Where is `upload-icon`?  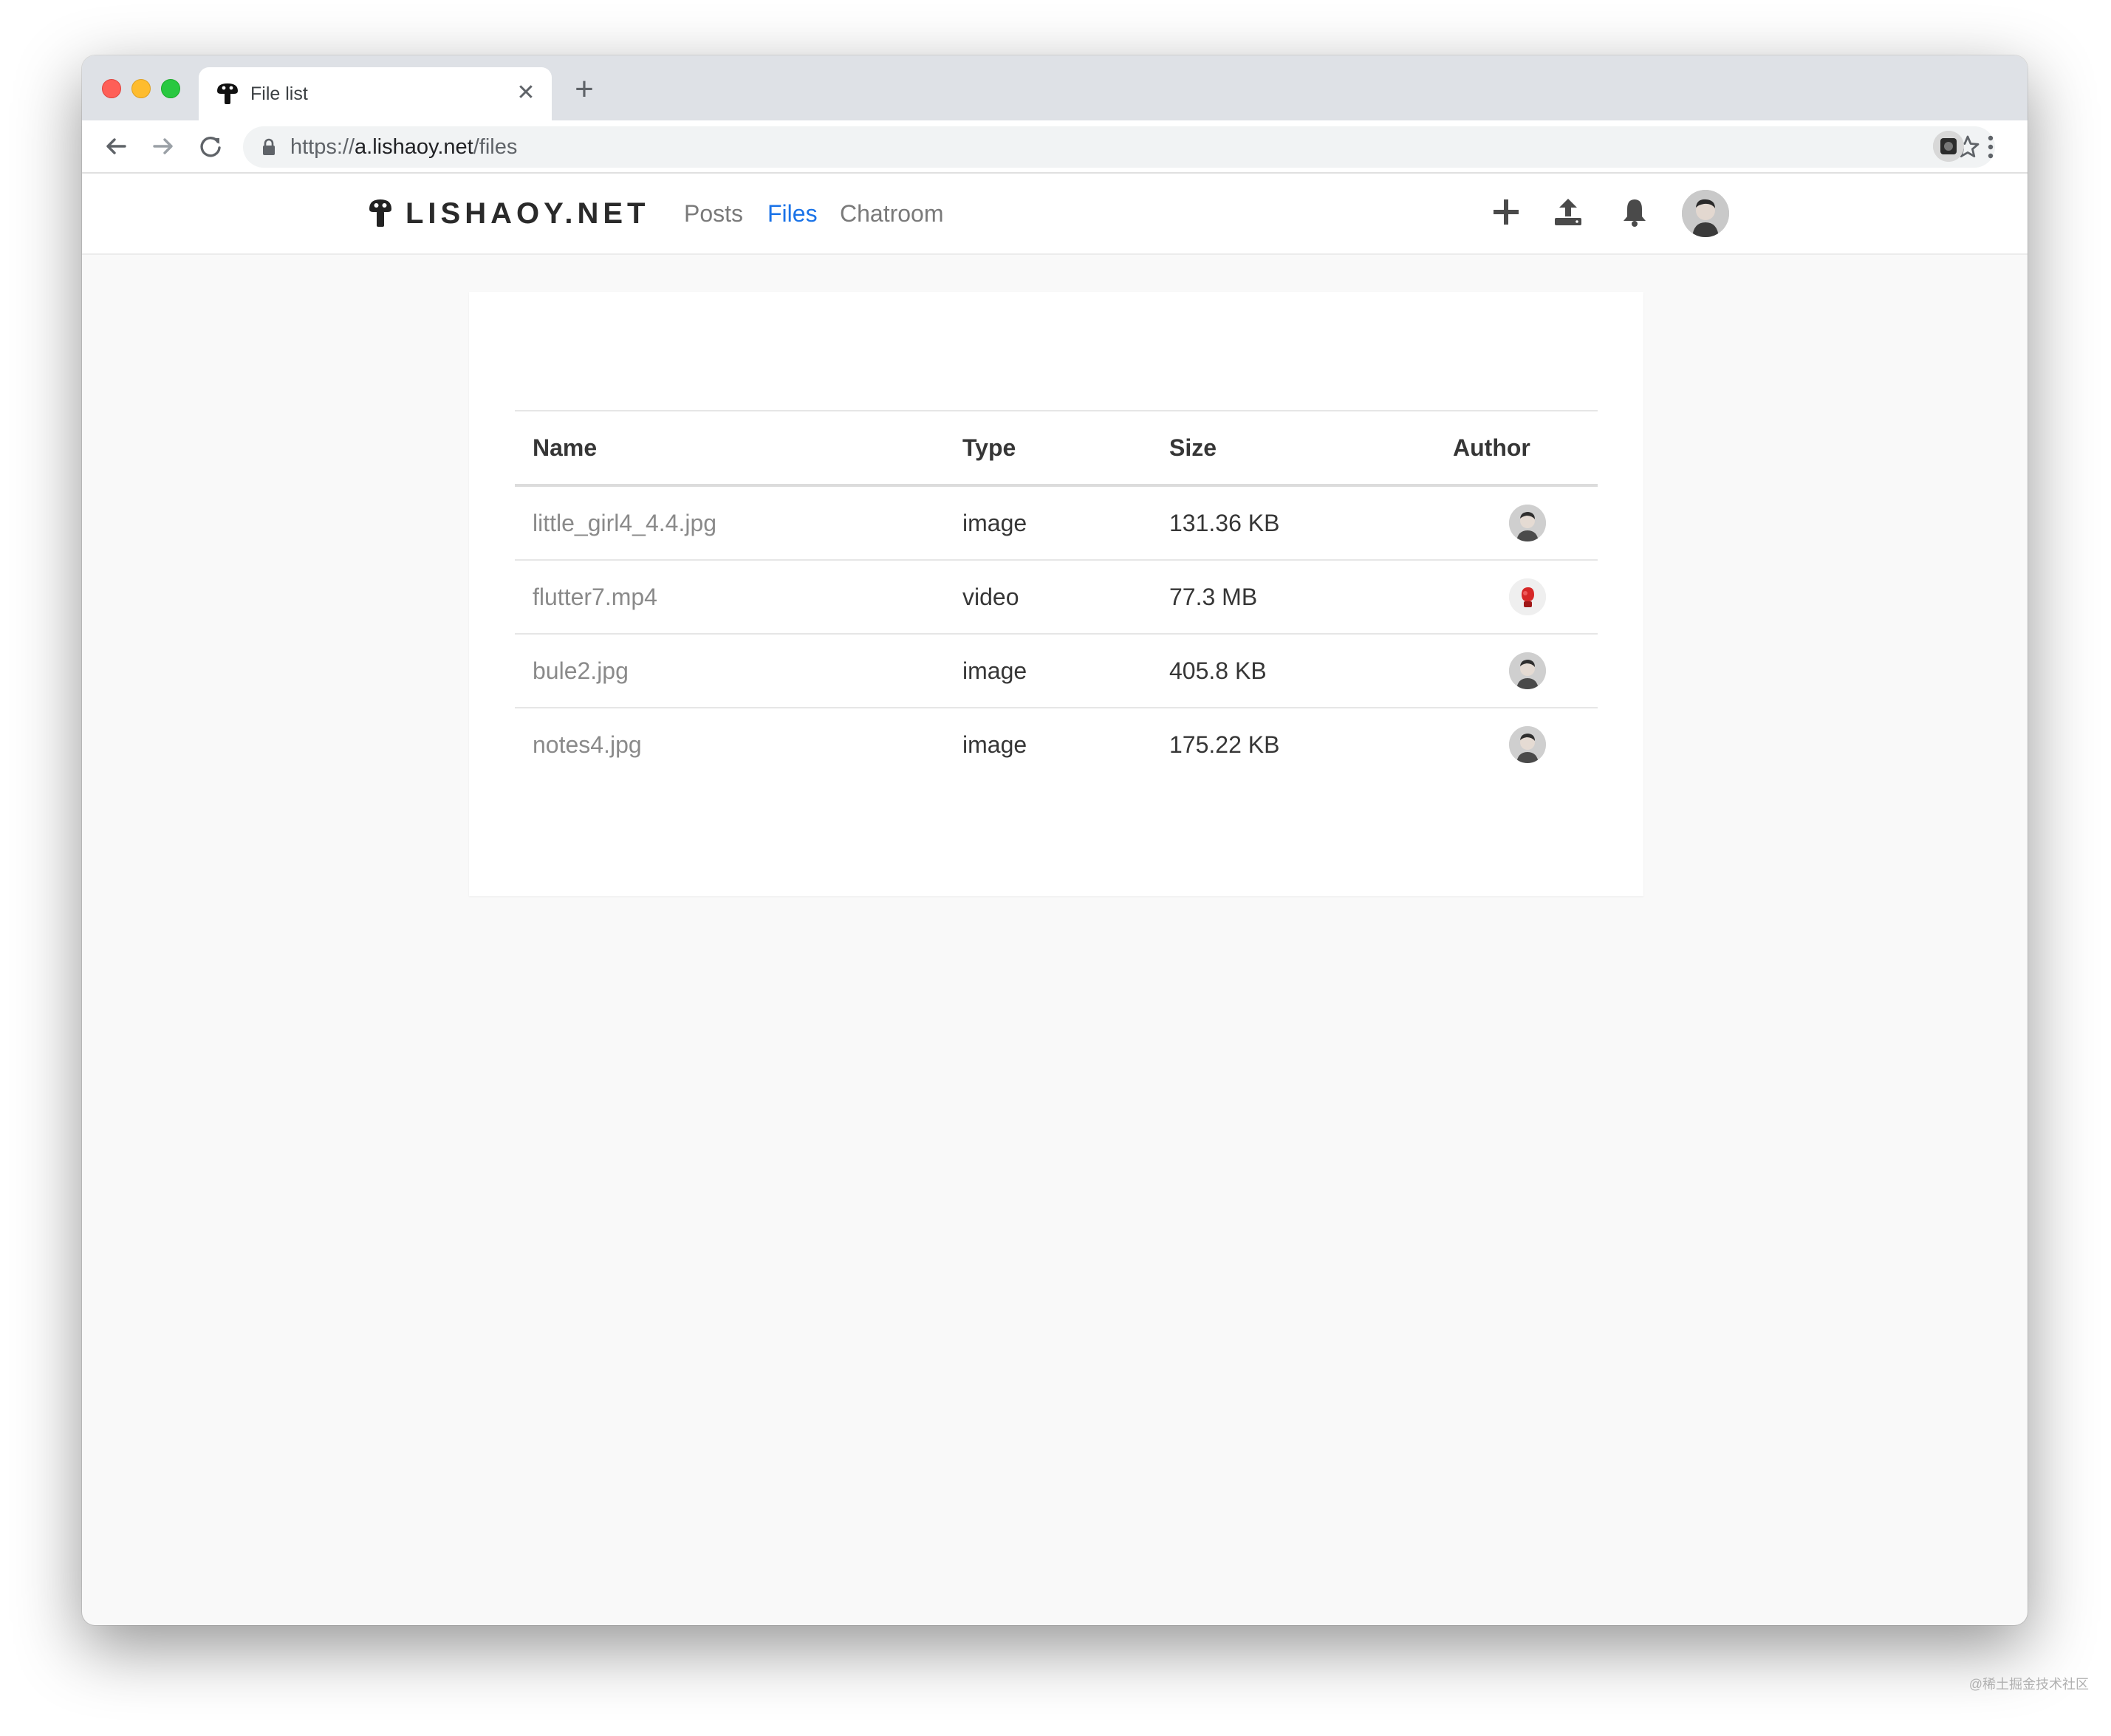 upload-icon is located at coordinates (1568, 212).